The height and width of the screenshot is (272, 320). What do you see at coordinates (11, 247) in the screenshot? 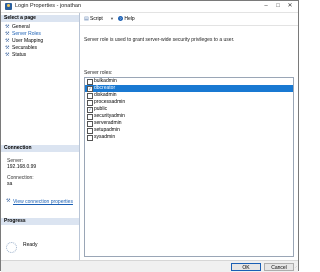
I see `progress-spinner-icon` at bounding box center [11, 247].